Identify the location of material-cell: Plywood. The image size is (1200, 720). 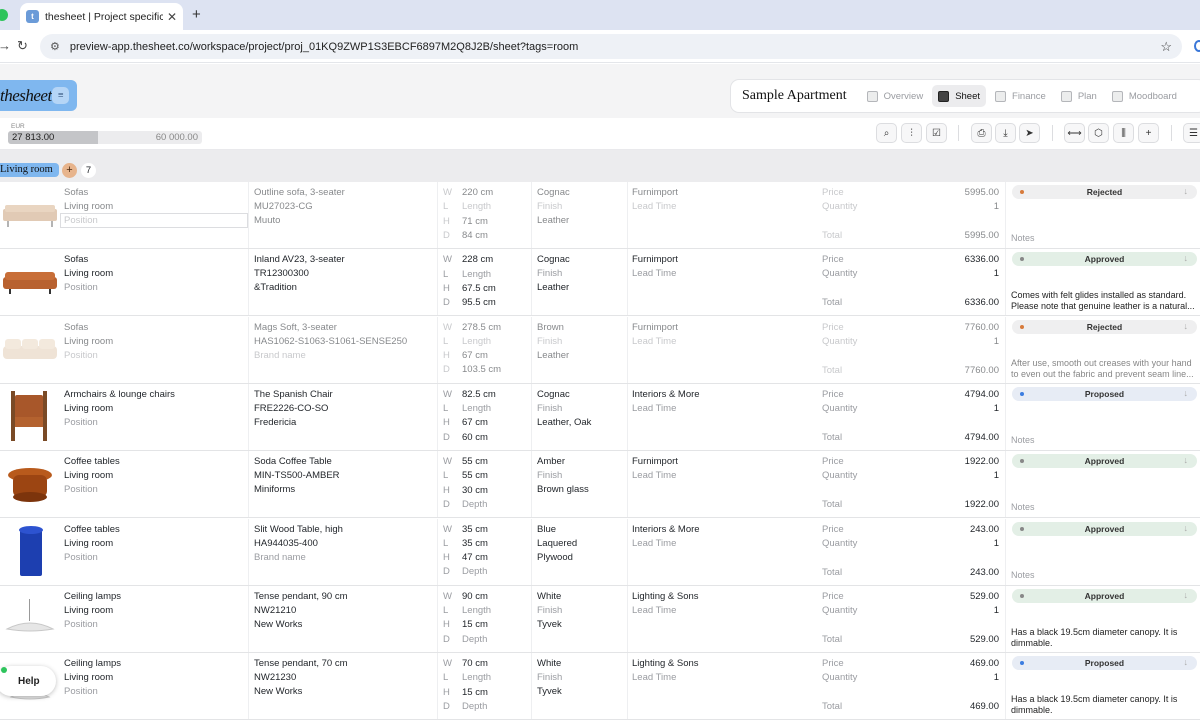
(581, 558).